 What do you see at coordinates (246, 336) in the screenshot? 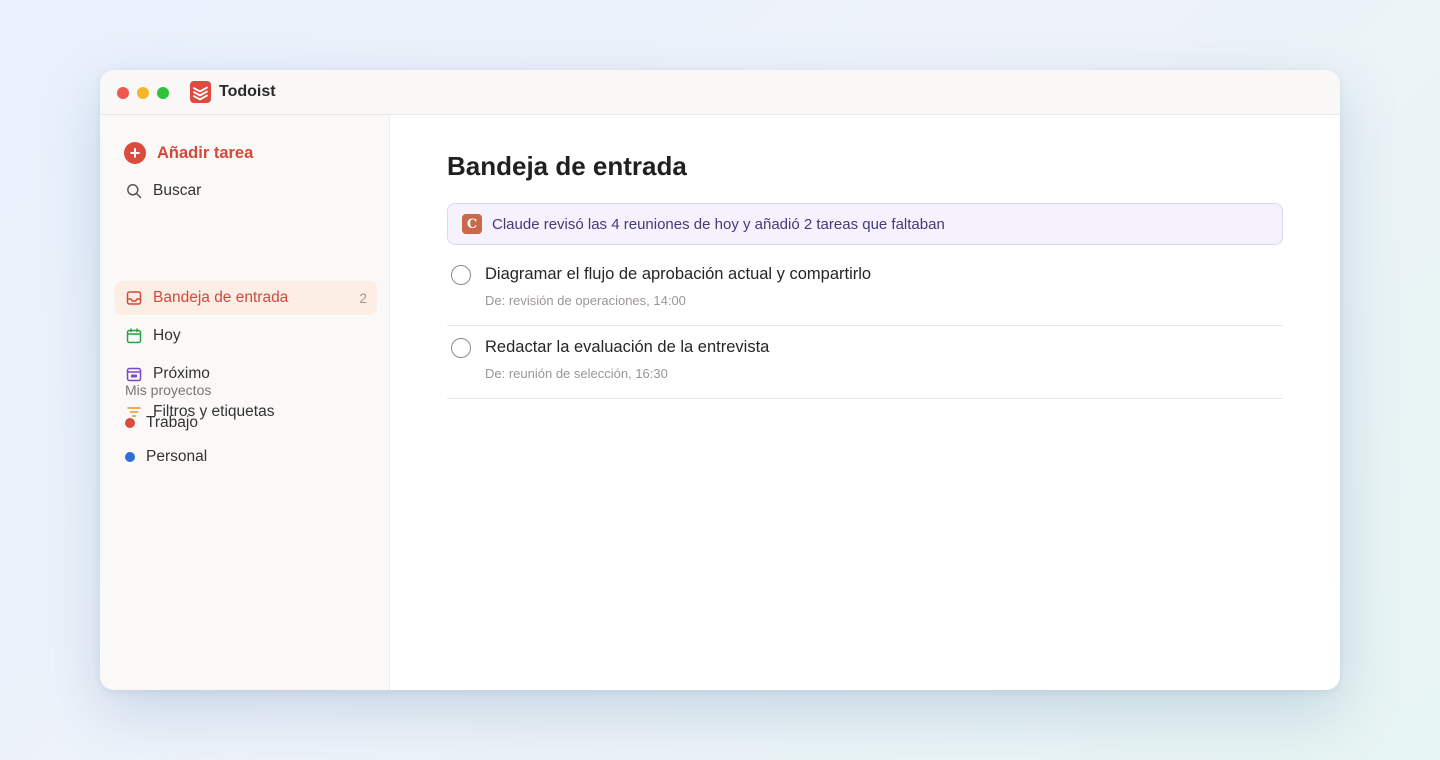
I see `sidebar-item-today: Hoy` at bounding box center [246, 336].